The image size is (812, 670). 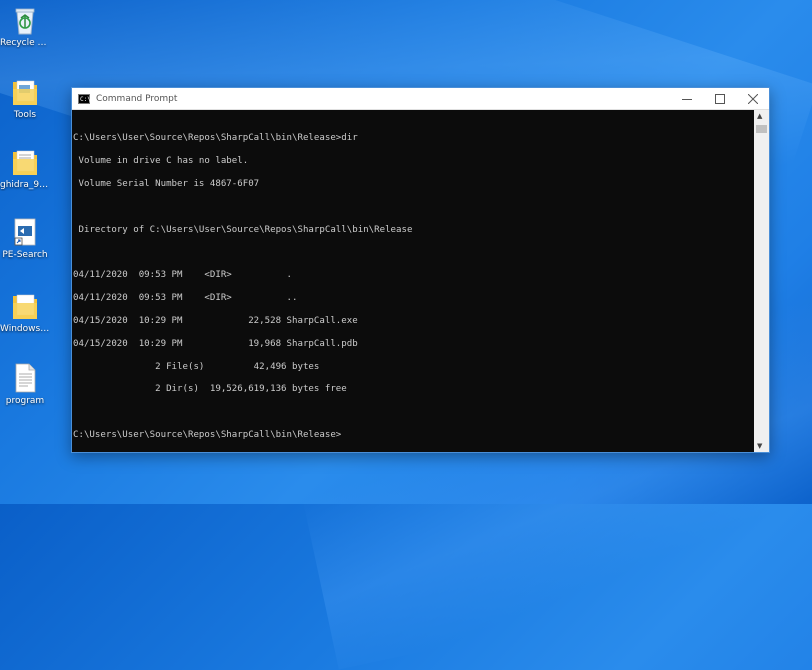 I want to click on minimize-icon, so click(x=686, y=99).